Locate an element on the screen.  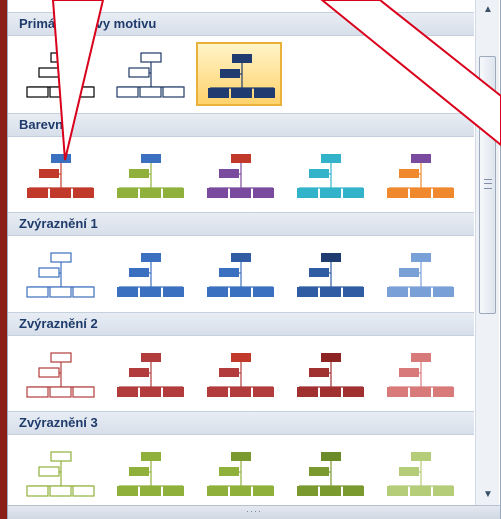
color-option-accent1-outline is located at coordinates (59, 274).